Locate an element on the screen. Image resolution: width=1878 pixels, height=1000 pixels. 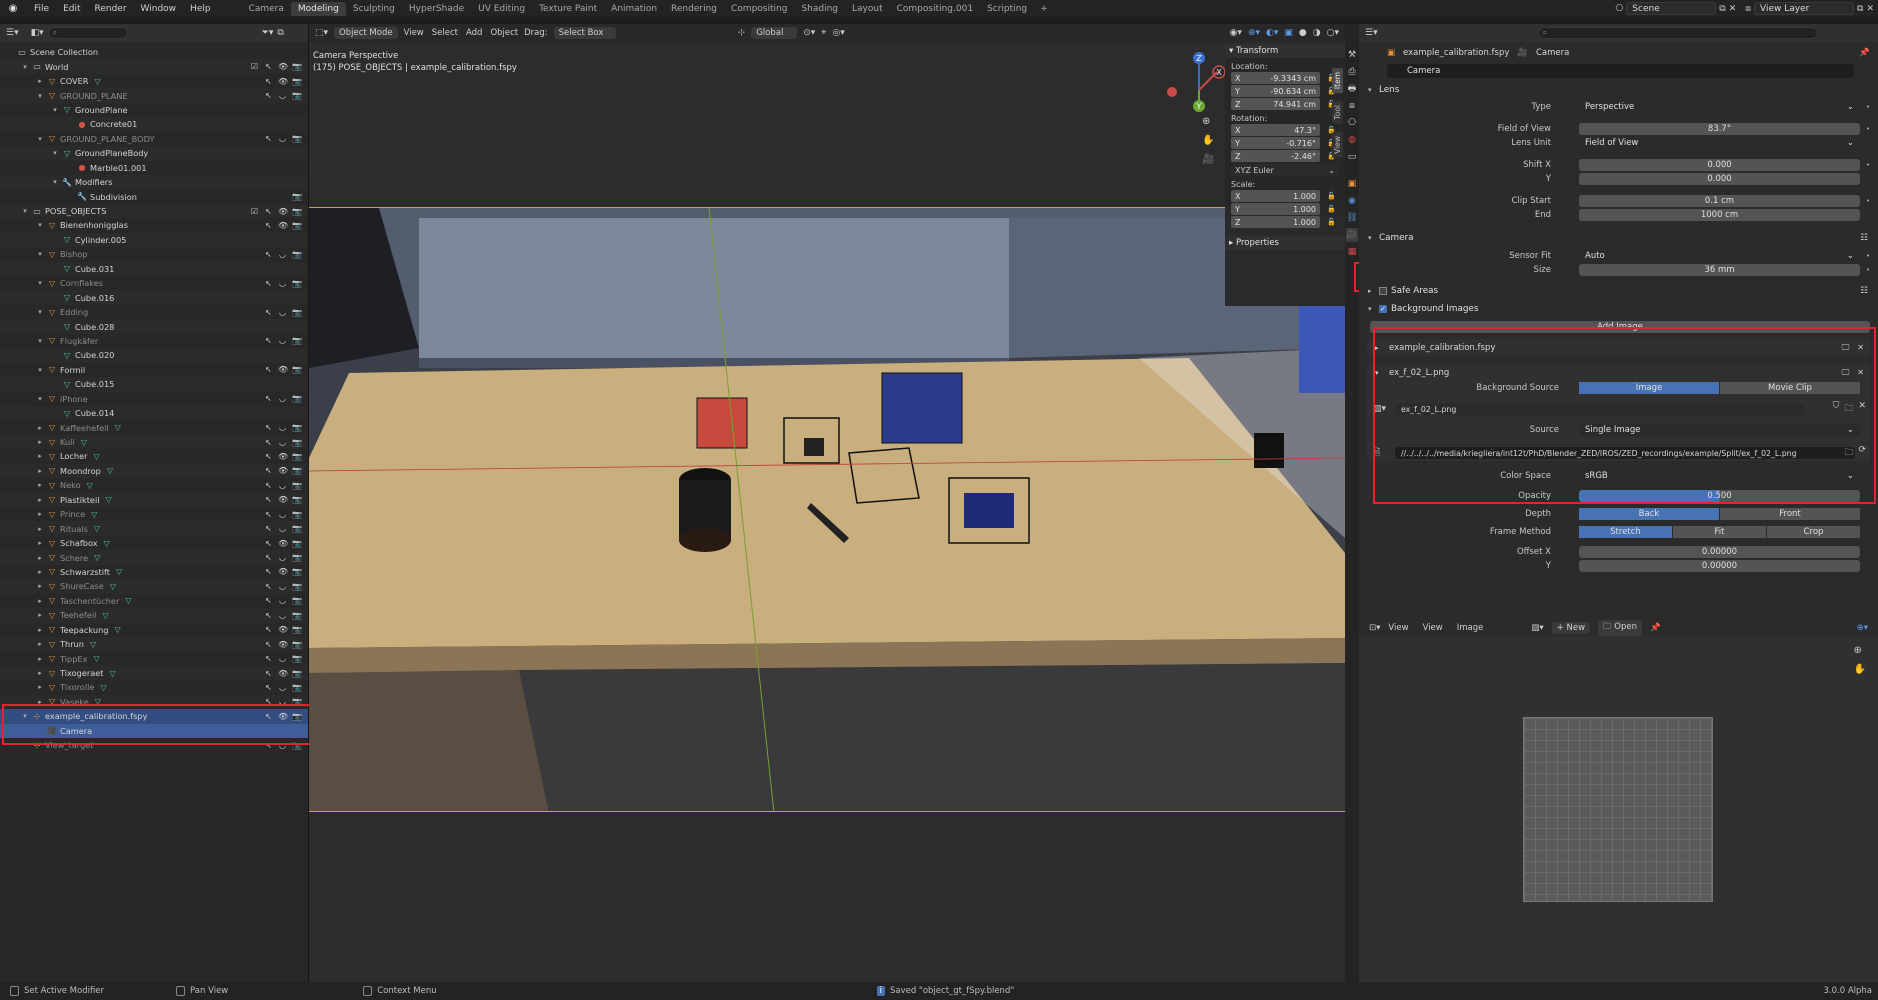
tool-tab-icon: ⚒ is located at coordinates (1352, 55).